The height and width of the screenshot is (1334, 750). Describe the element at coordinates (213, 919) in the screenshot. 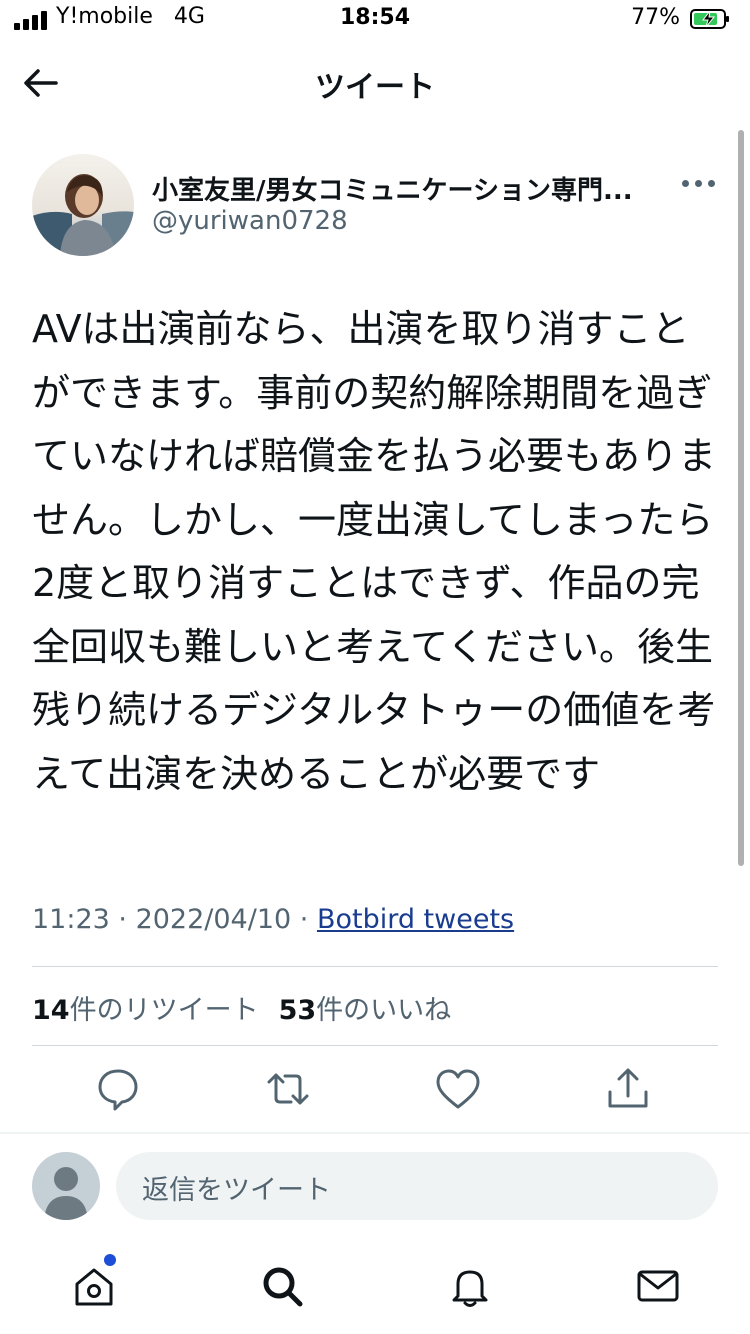

I see `tweet-date: 2022/04/10` at that location.